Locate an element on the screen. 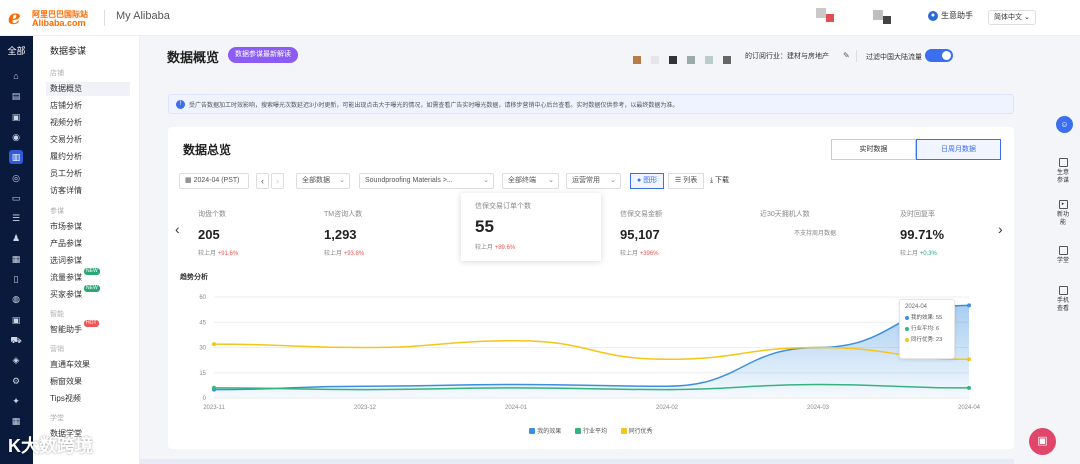  metric-preset-select: 运营常用 ⌄ is located at coordinates (593, 181).